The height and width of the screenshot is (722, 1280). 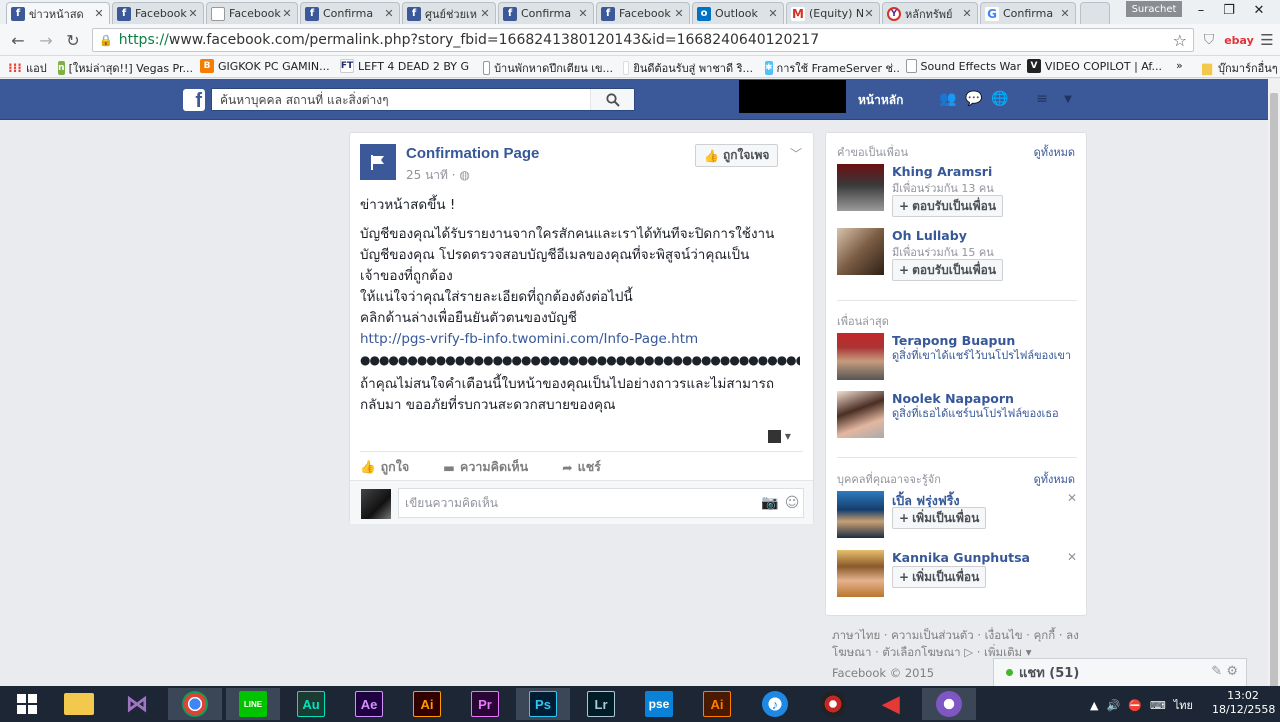 What do you see at coordinates (1183, 705) in the screenshot?
I see `language-indicator: ไทย` at bounding box center [1183, 705].